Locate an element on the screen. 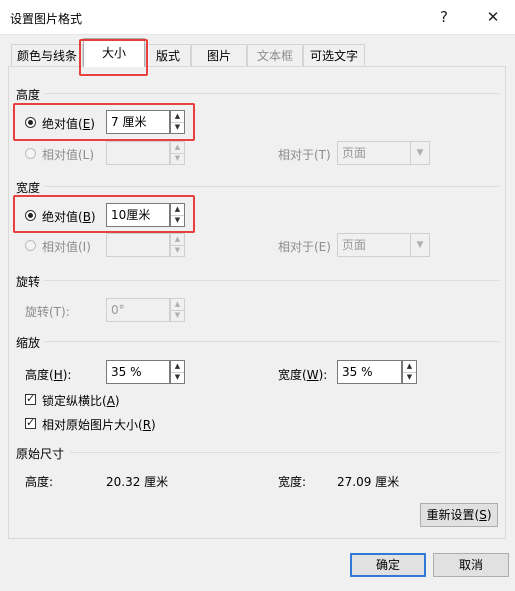 Image resolution: width=515 pixels, height=591 pixels. reset-button: 重新设置(S) is located at coordinates (459, 515).